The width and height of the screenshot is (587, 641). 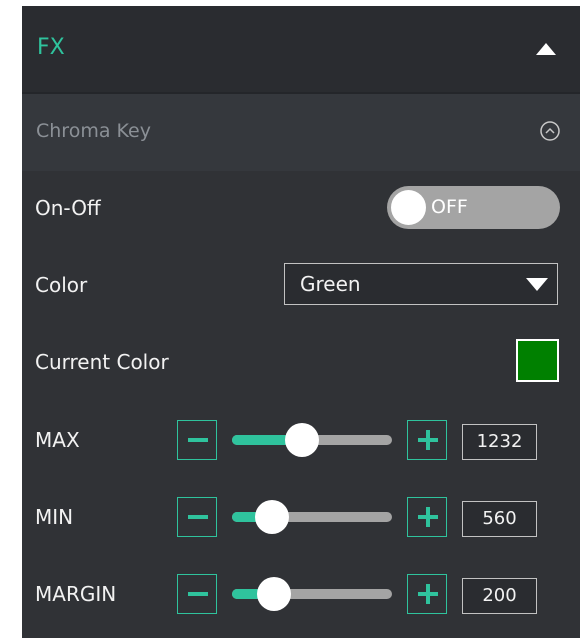 I want to click on margin-decrement-button, so click(x=197, y=594).